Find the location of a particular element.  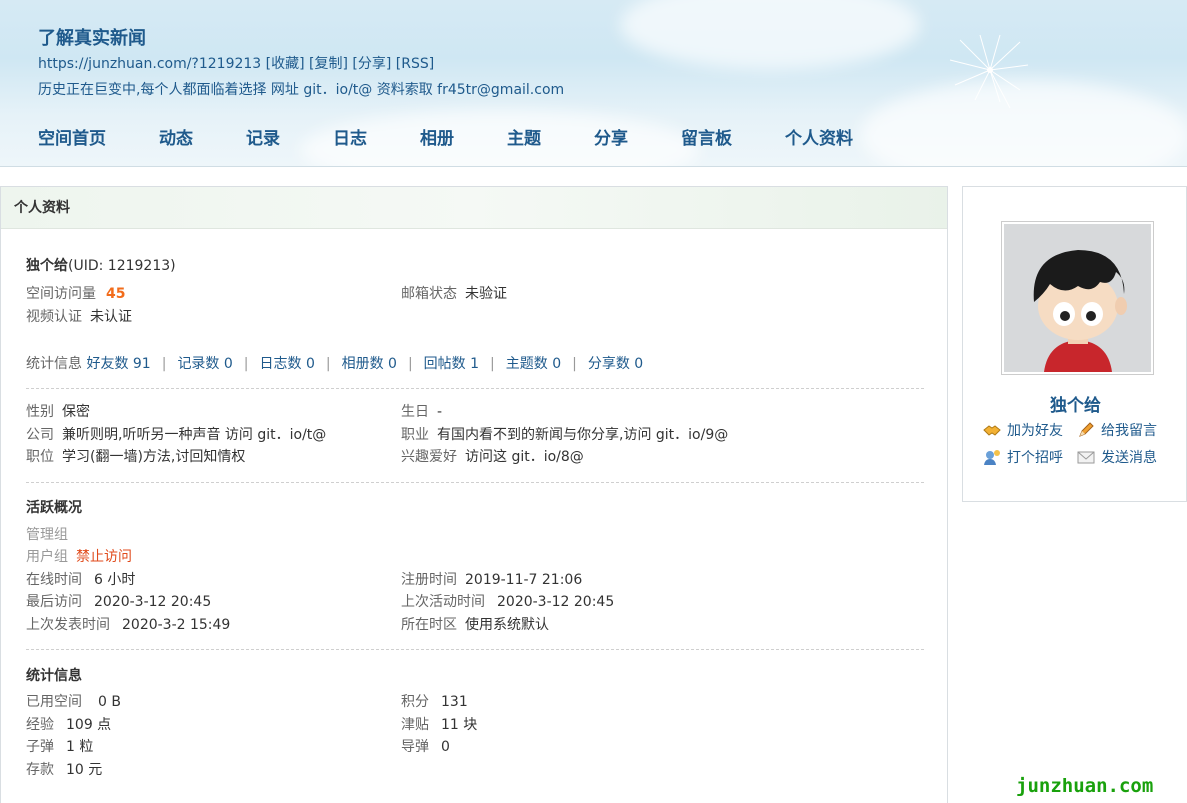

stat-friends: 好友数 91 is located at coordinates (118, 364).